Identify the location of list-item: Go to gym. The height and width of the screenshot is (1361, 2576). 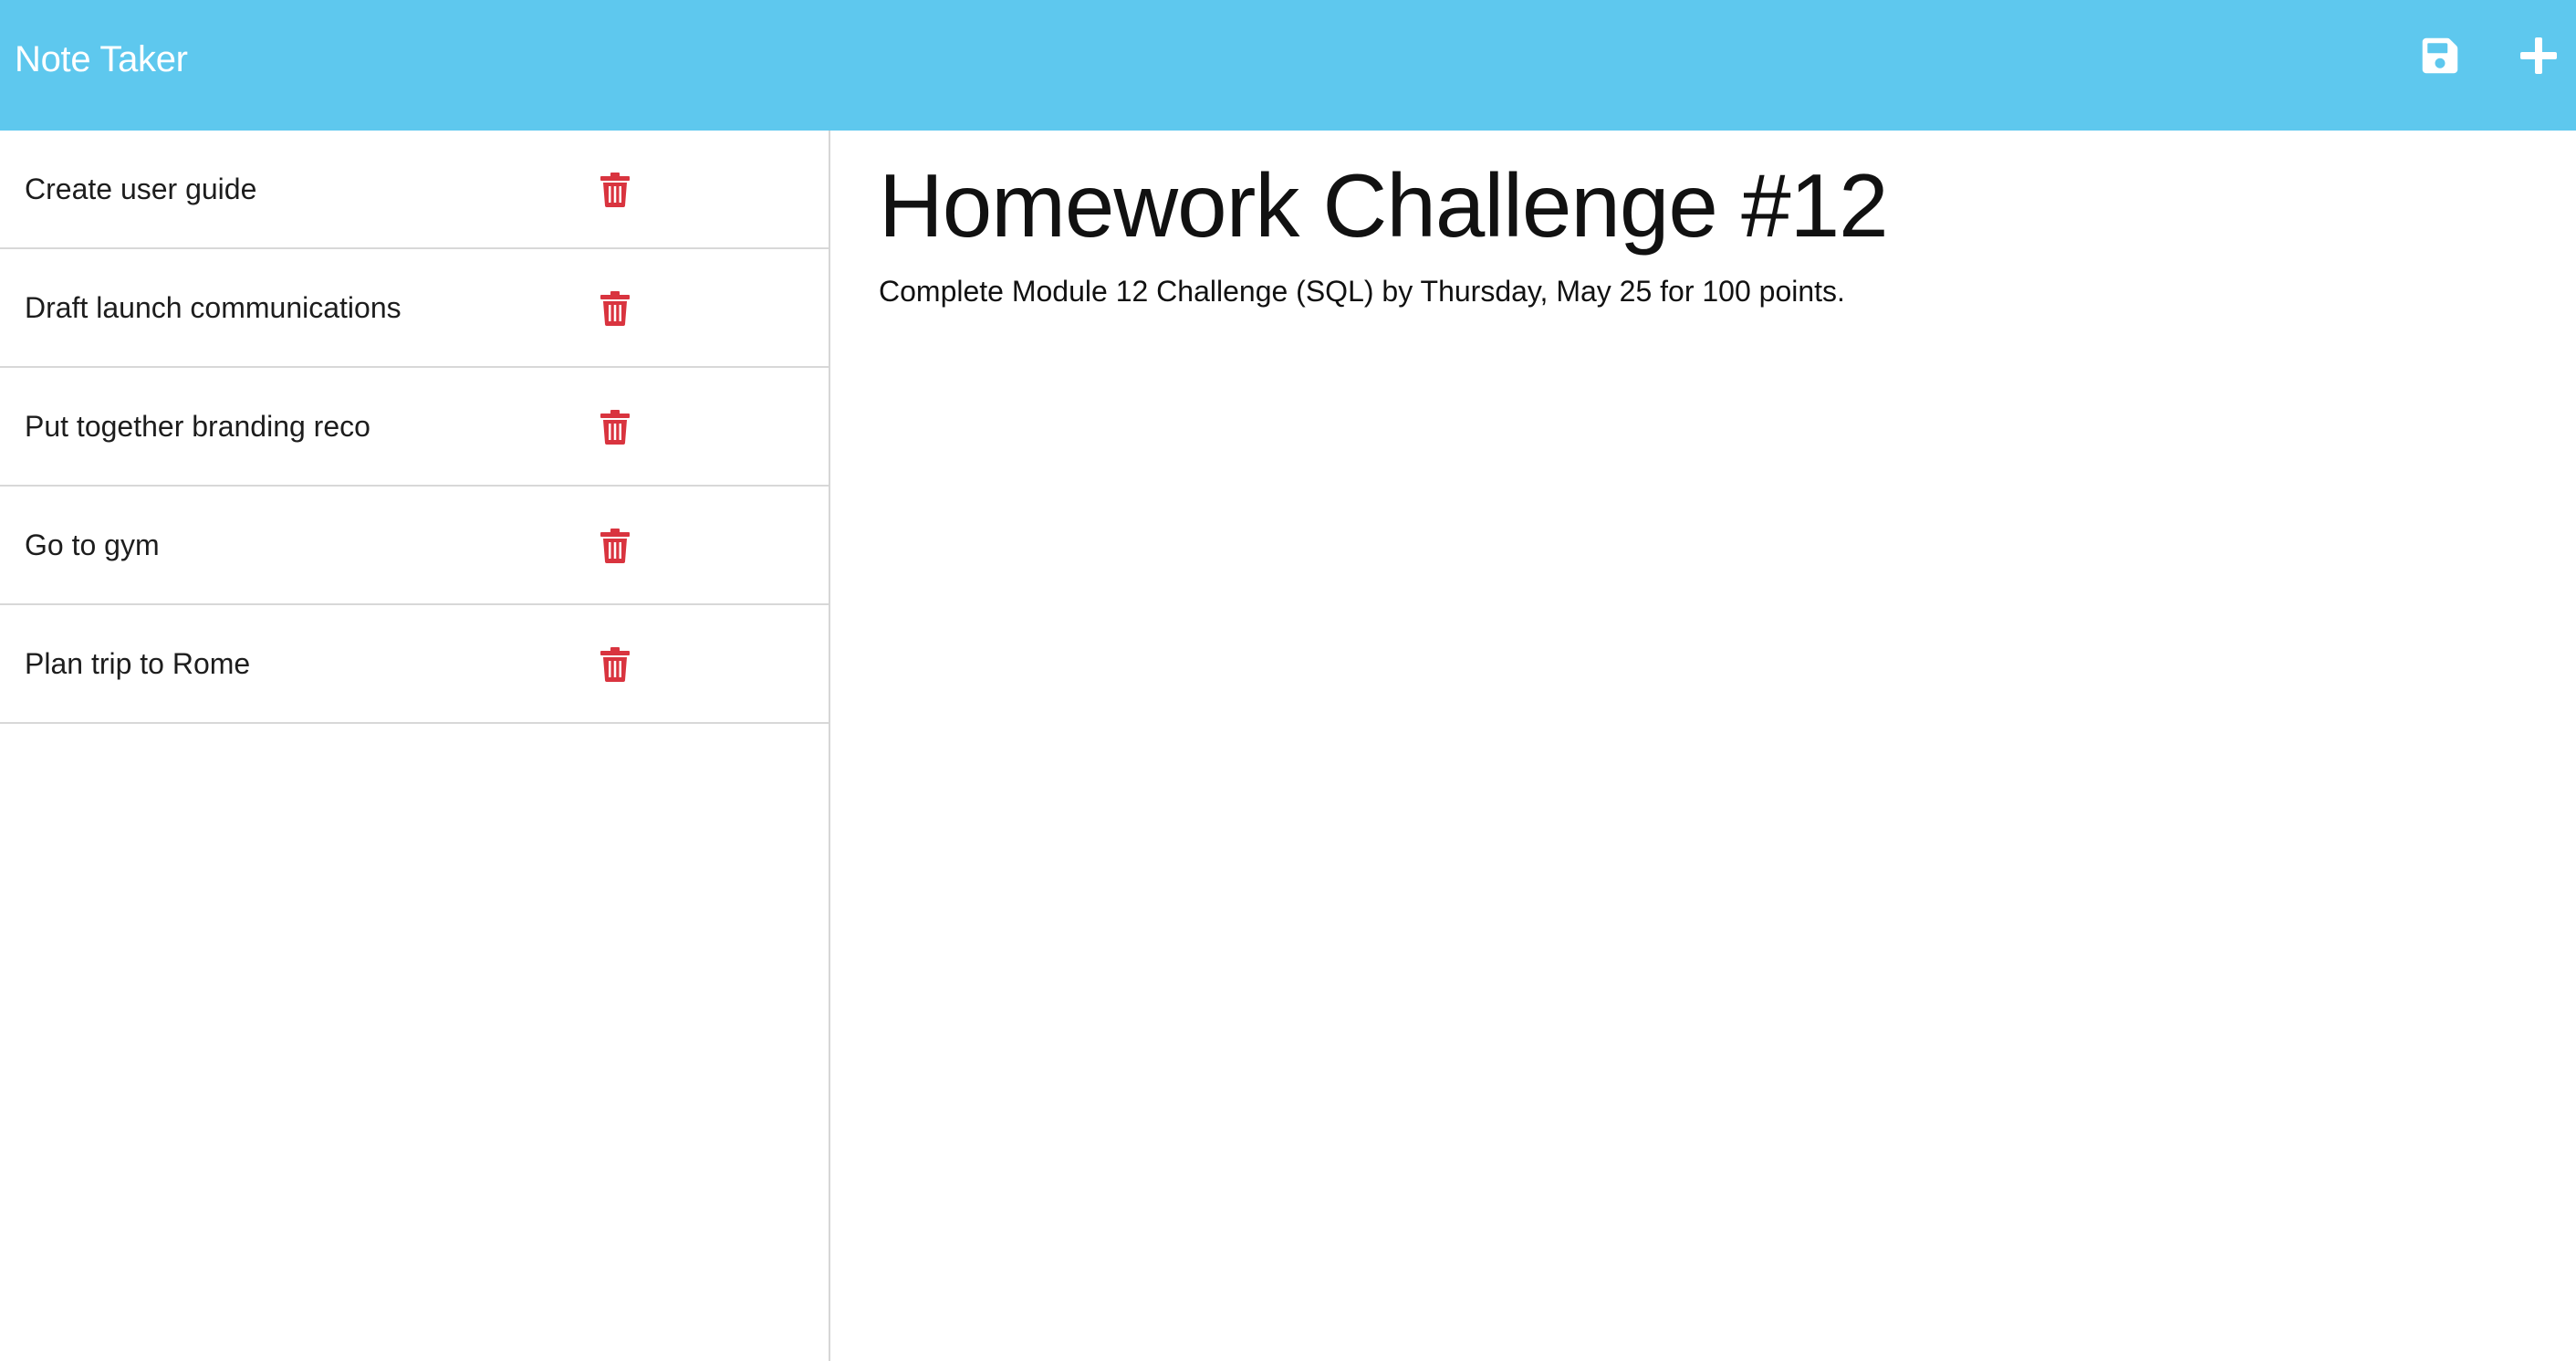
(414, 546).